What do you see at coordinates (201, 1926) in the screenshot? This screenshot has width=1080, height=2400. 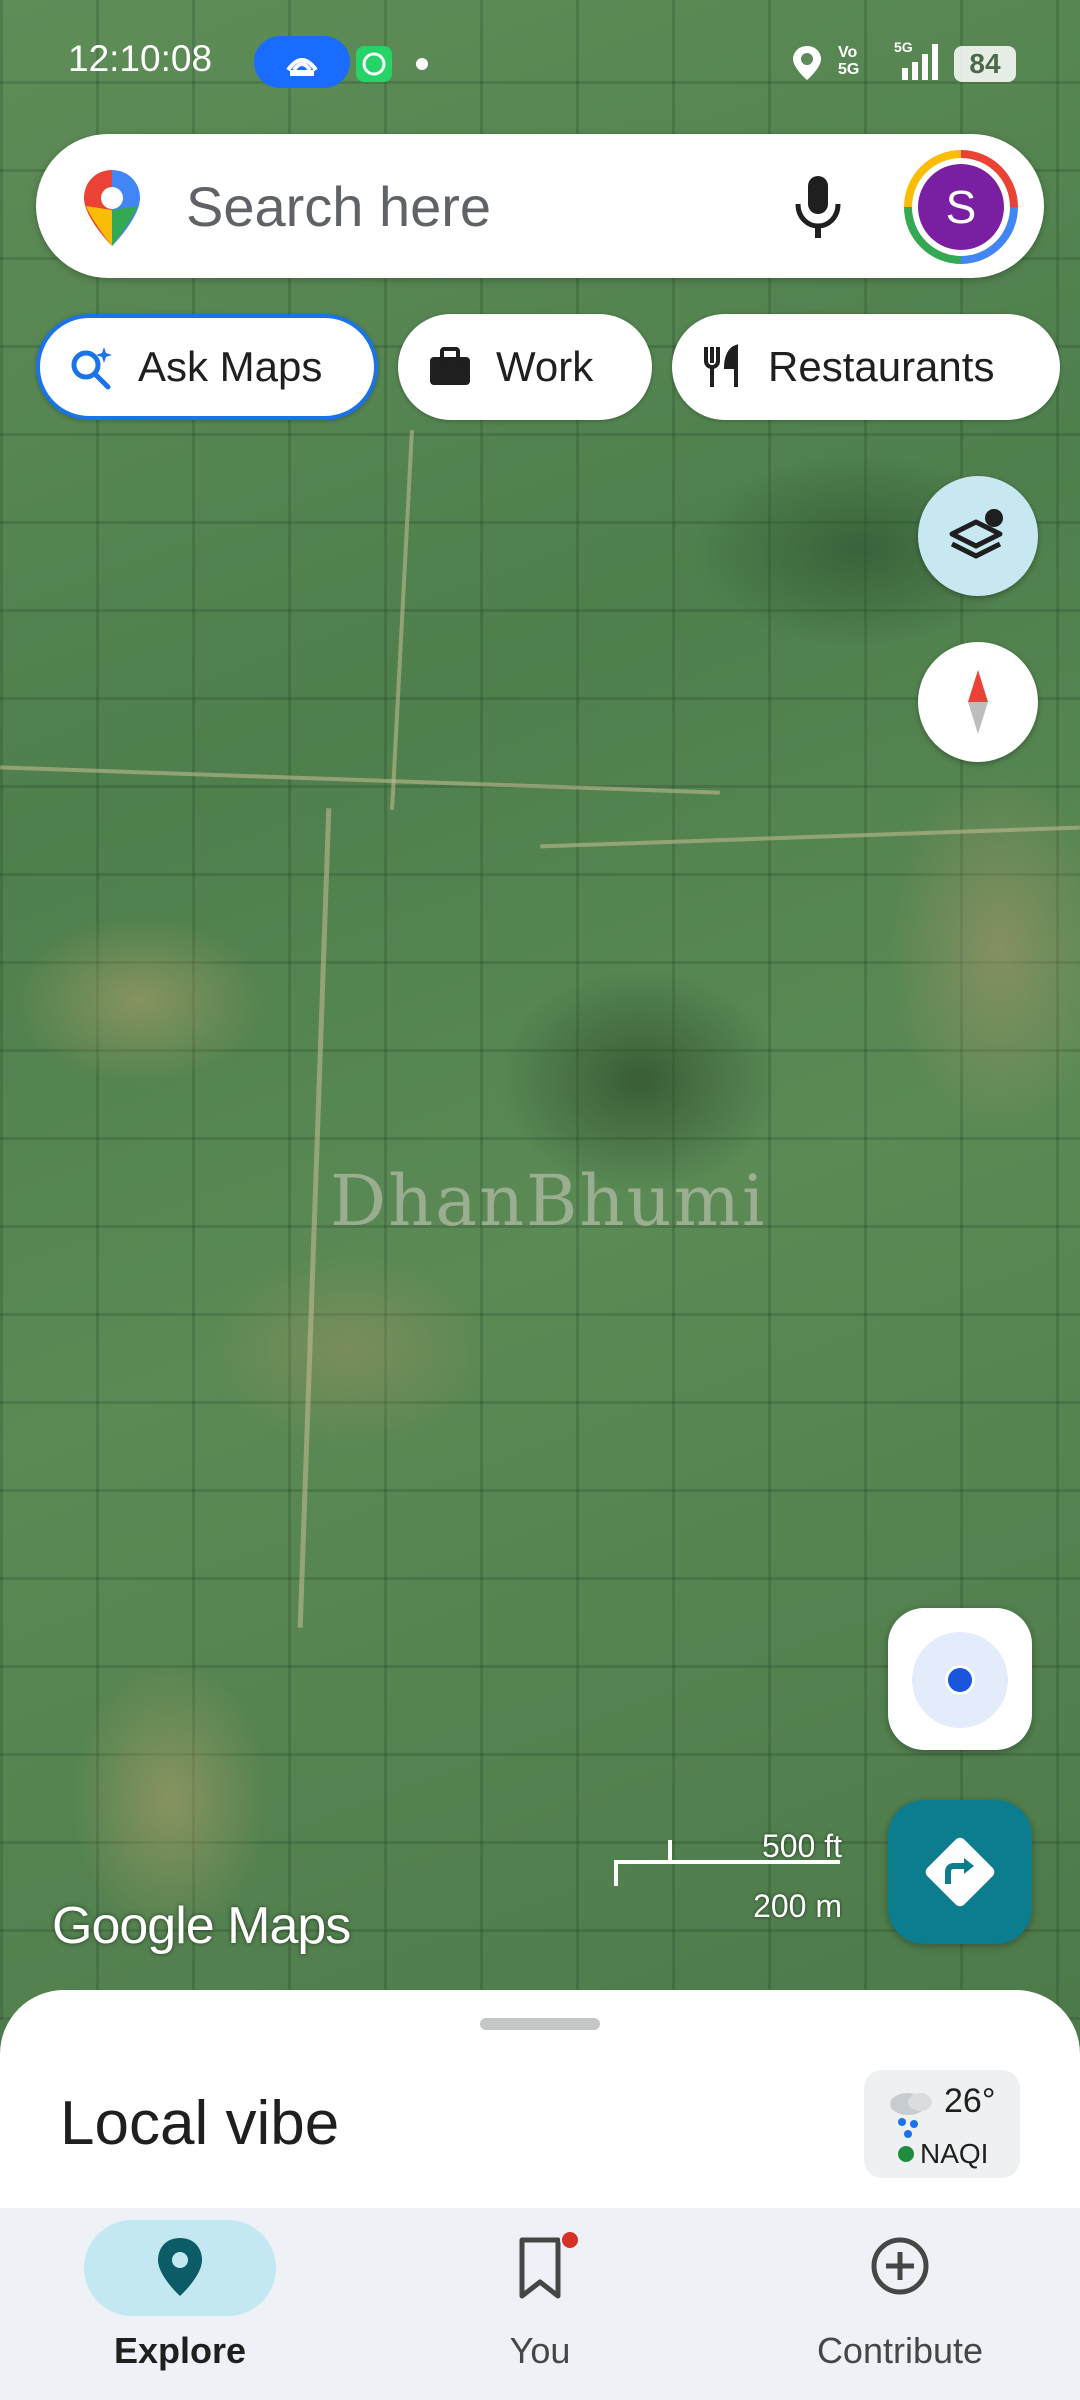 I see `google-maps-logo: Google Maps` at bounding box center [201, 1926].